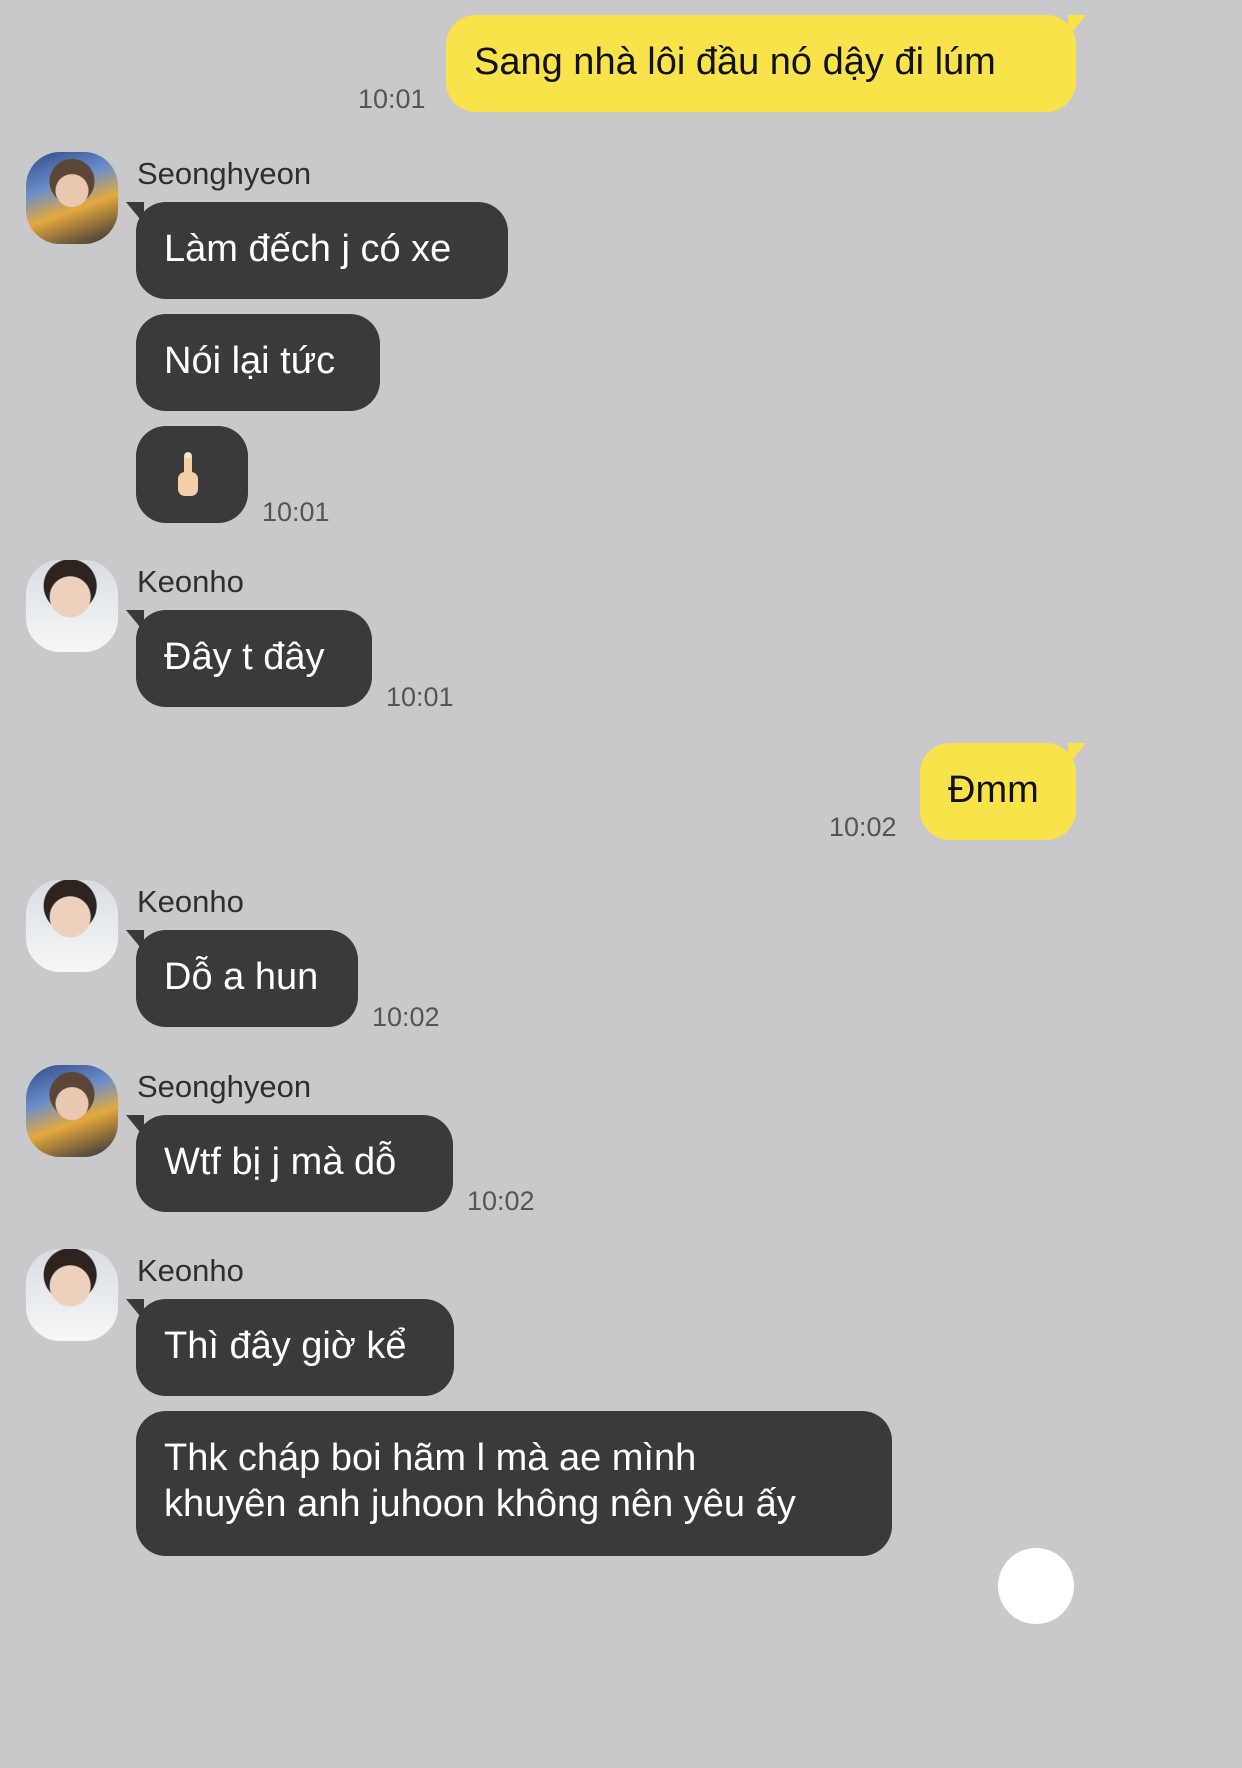  I want to click on middle-finger-emoji-icon, so click(188, 474).